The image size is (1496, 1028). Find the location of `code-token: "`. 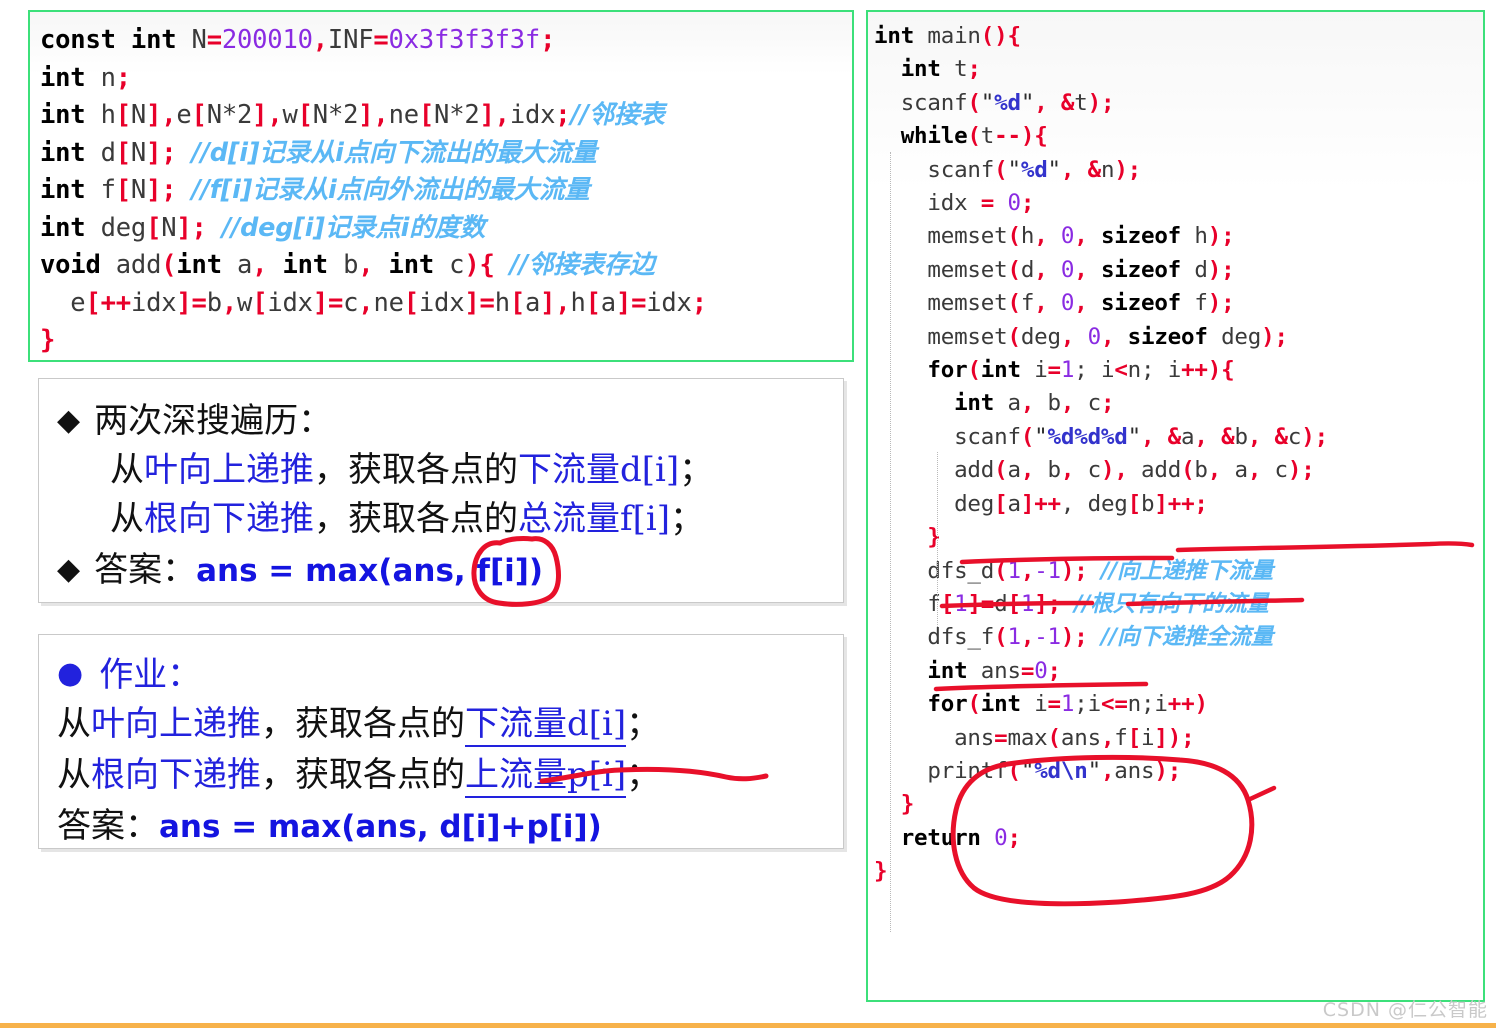

code-token: " is located at coordinates (1094, 770).